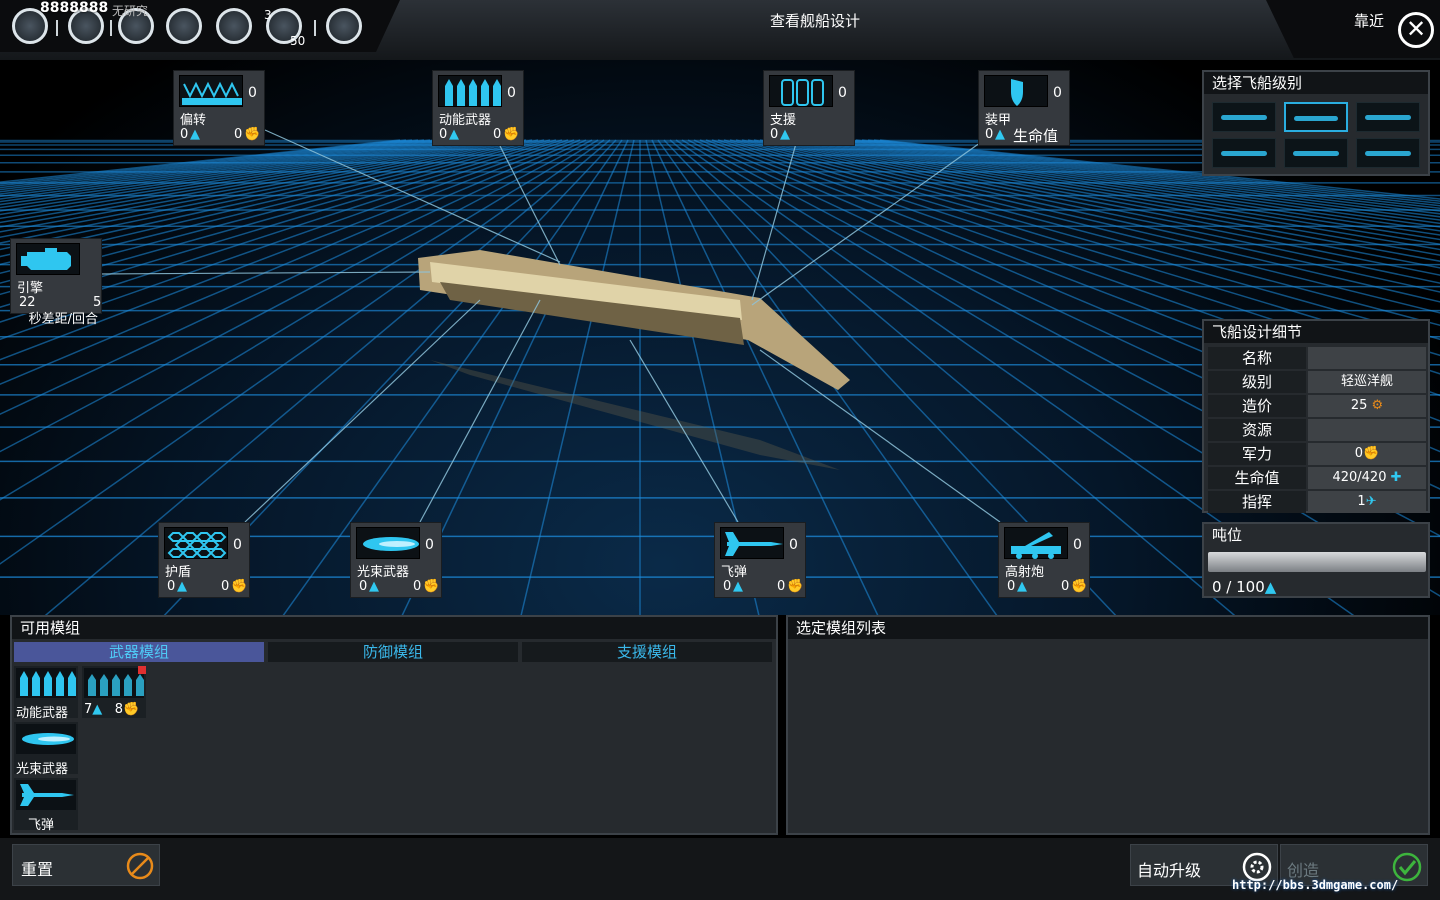  Describe the element at coordinates (635, 415) in the screenshot. I see `ship-reflection` at that location.